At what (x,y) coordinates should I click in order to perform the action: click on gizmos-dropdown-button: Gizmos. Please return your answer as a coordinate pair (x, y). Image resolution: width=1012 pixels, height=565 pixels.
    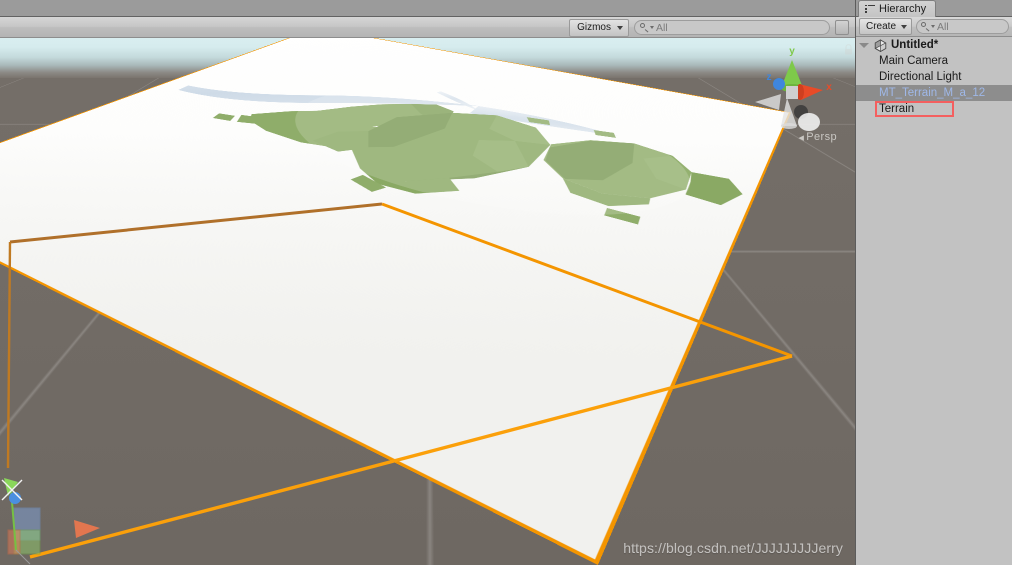
    Looking at the image, I should click on (599, 27).